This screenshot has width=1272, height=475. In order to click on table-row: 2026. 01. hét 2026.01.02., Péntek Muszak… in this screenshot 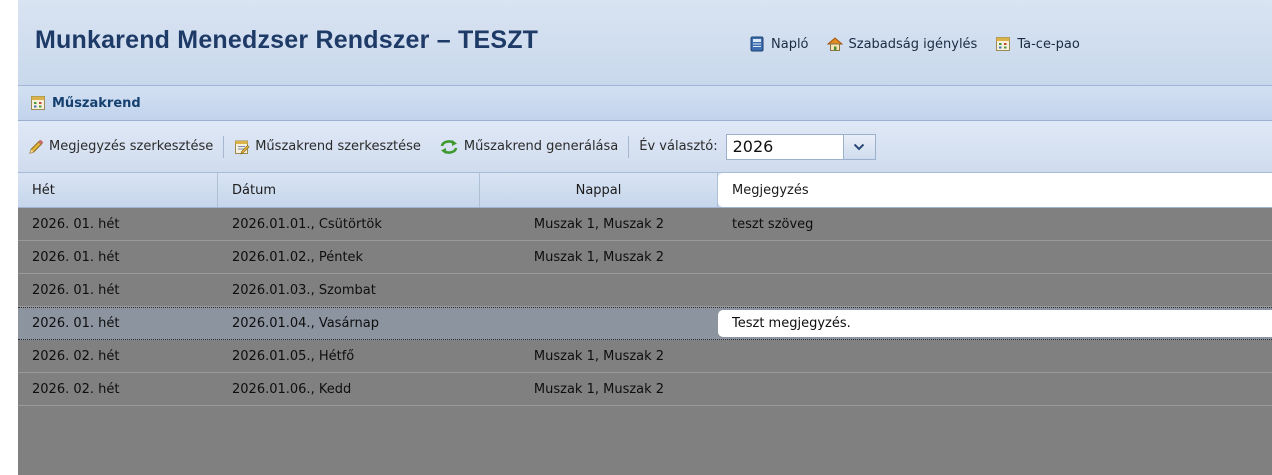, I will do `click(645, 257)`.